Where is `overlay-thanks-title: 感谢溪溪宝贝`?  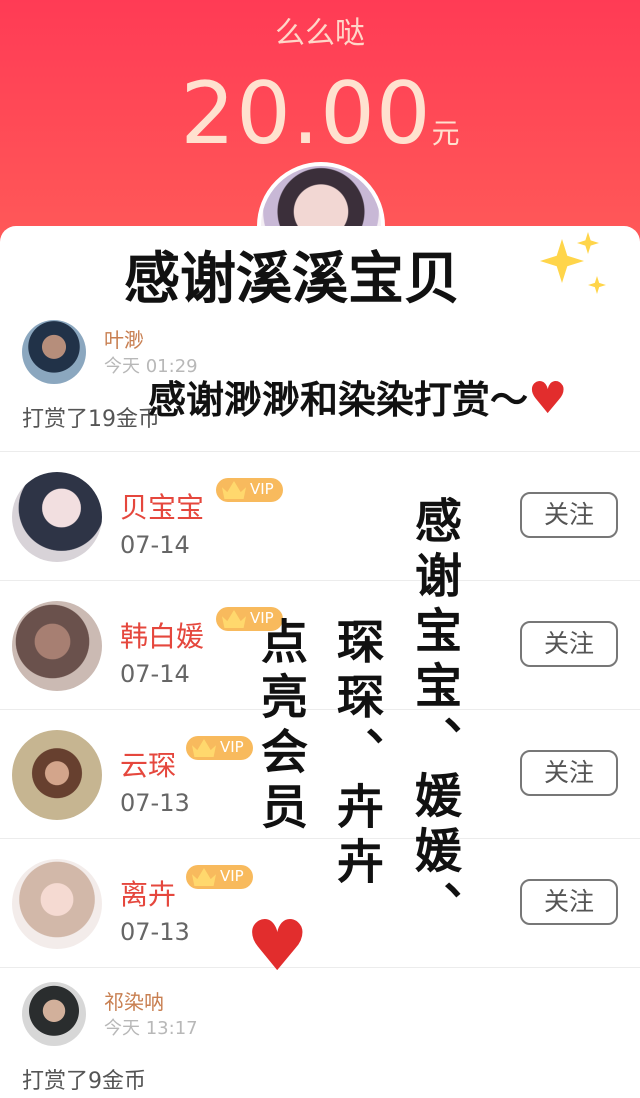 overlay-thanks-title: 感谢溪溪宝贝 is located at coordinates (292, 279).